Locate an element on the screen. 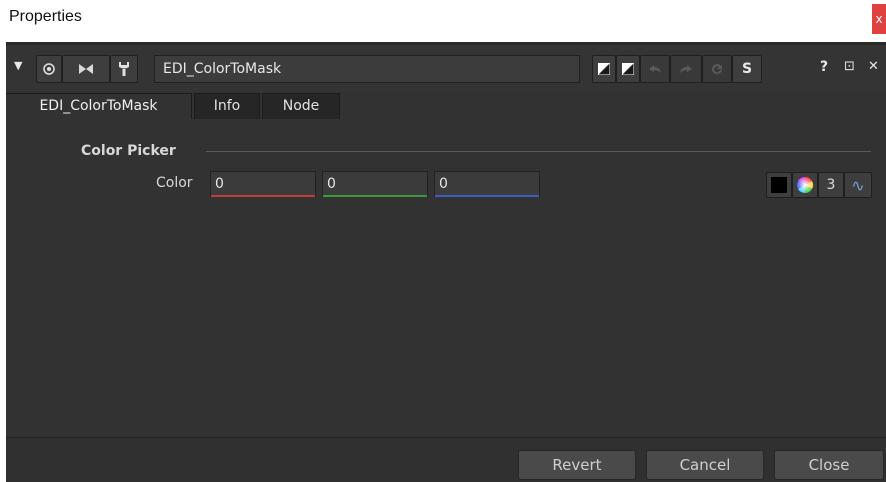 The image size is (886, 482). node-name-field: EDI_ColorToMask is located at coordinates (367, 69).